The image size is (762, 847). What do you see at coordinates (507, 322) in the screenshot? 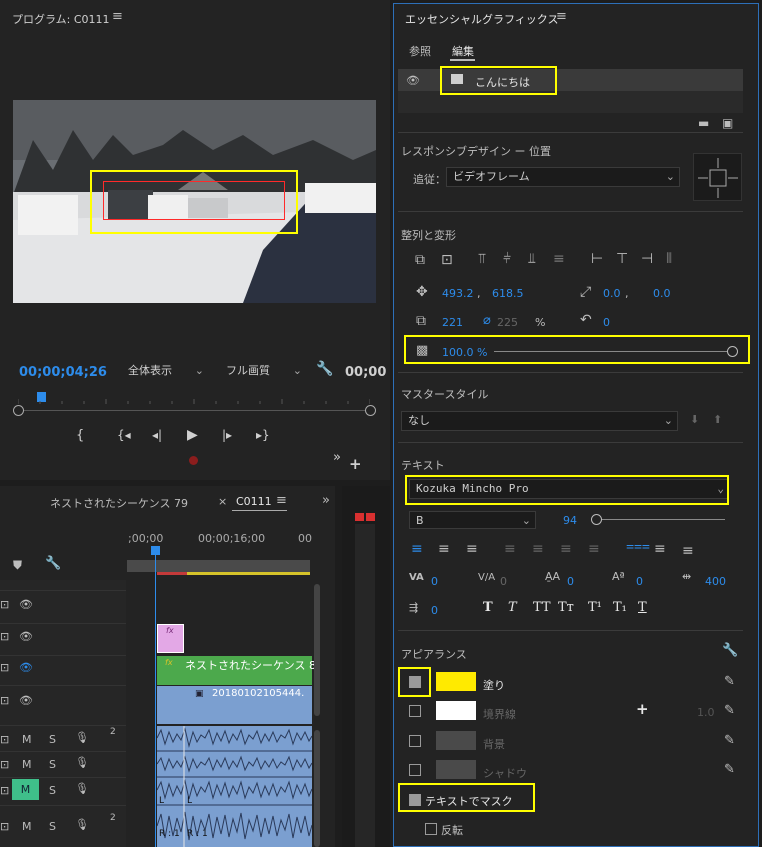
I see `scale-height: 225` at bounding box center [507, 322].